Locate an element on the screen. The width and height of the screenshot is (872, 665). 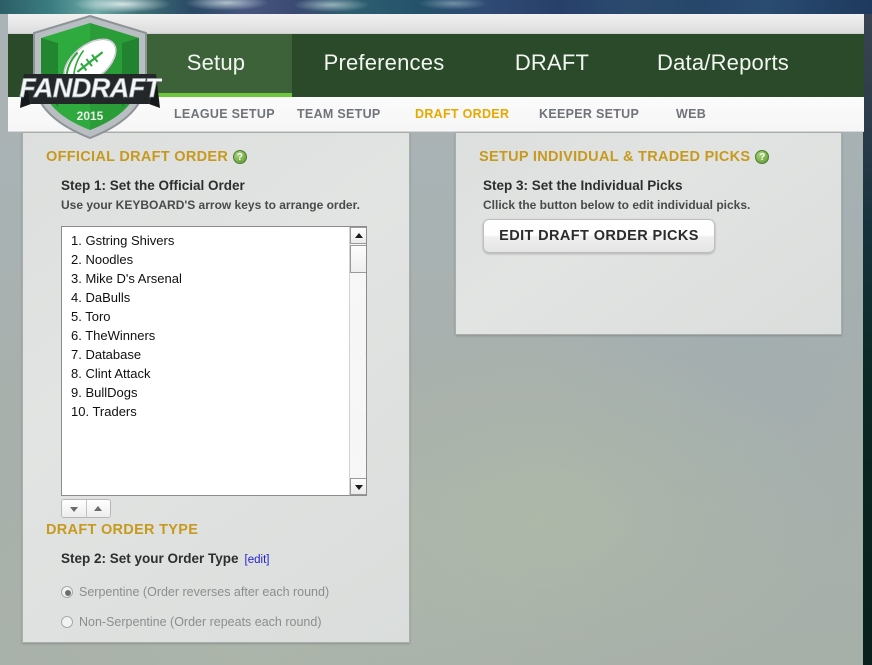
subnav-item-web: WEB is located at coordinates (691, 114).